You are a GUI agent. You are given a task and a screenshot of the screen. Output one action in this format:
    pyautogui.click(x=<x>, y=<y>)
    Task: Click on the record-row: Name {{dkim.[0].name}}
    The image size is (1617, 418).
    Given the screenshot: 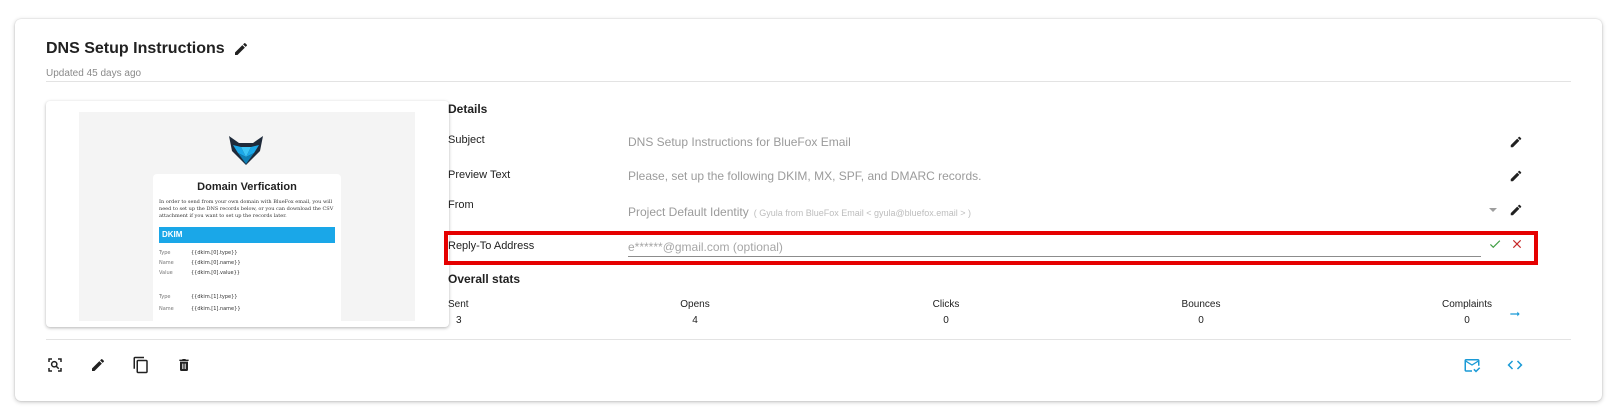 What is the action you would take?
    pyautogui.click(x=200, y=263)
    